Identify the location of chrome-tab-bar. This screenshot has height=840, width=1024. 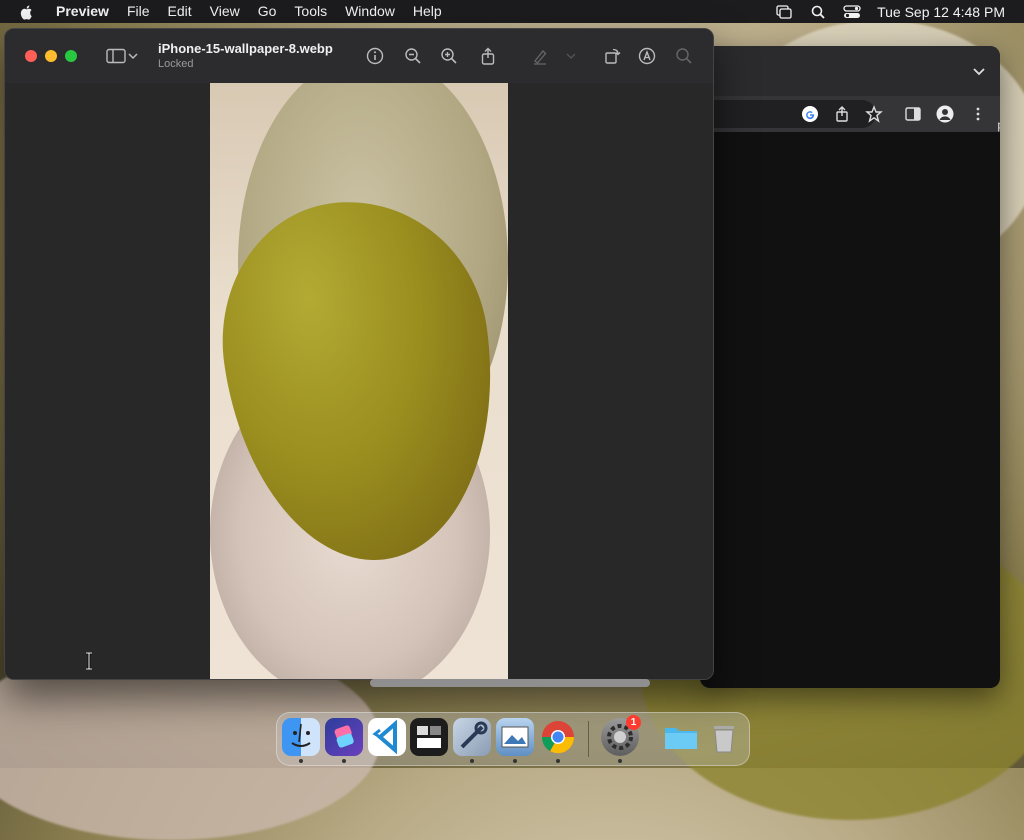
(850, 71).